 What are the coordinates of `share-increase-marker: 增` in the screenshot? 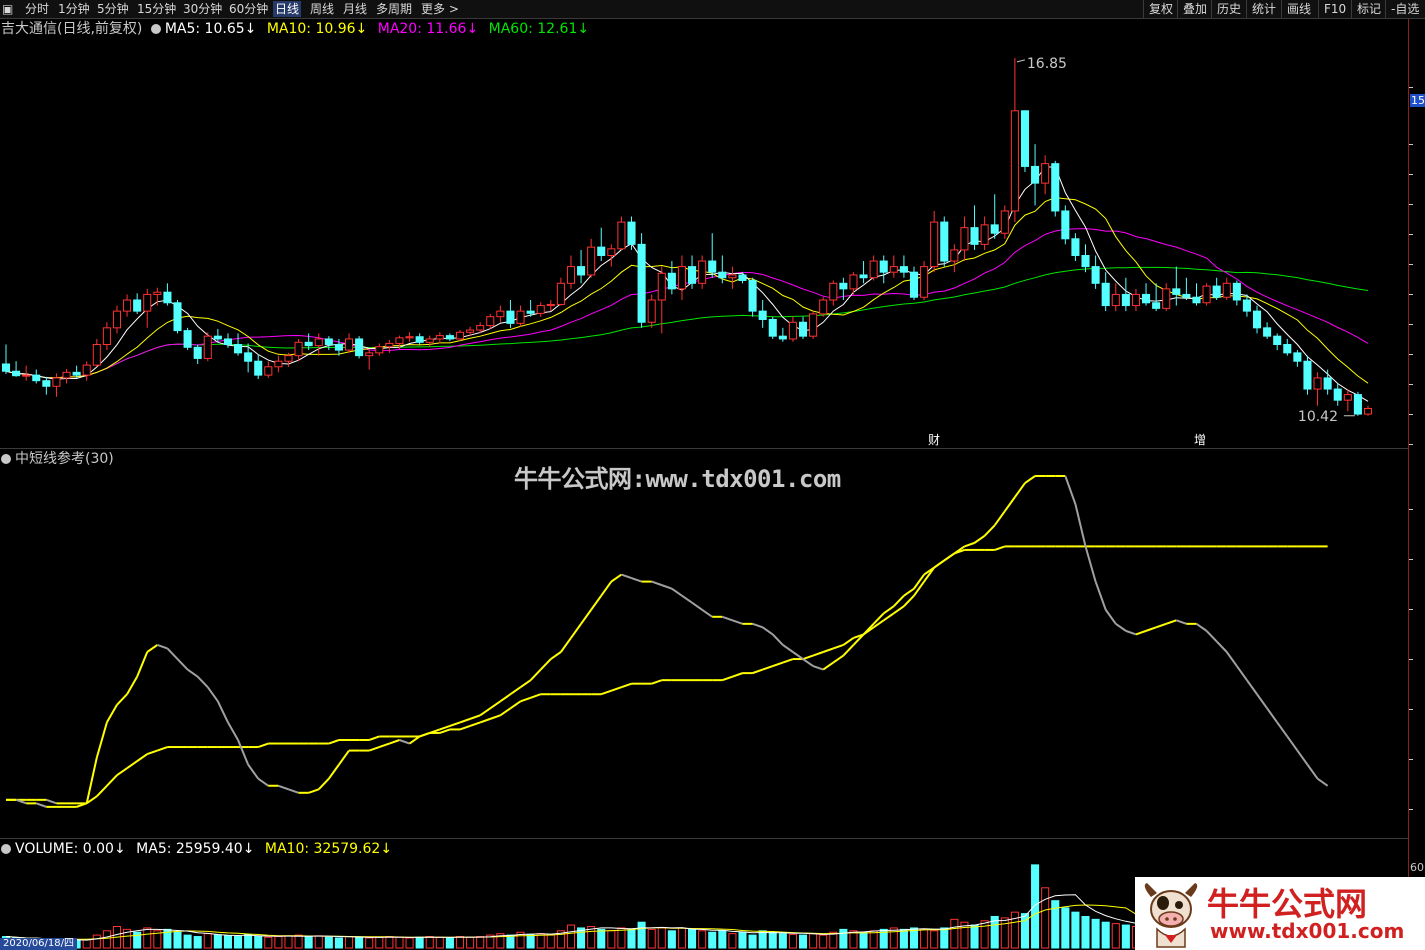 It's located at (1200, 440).